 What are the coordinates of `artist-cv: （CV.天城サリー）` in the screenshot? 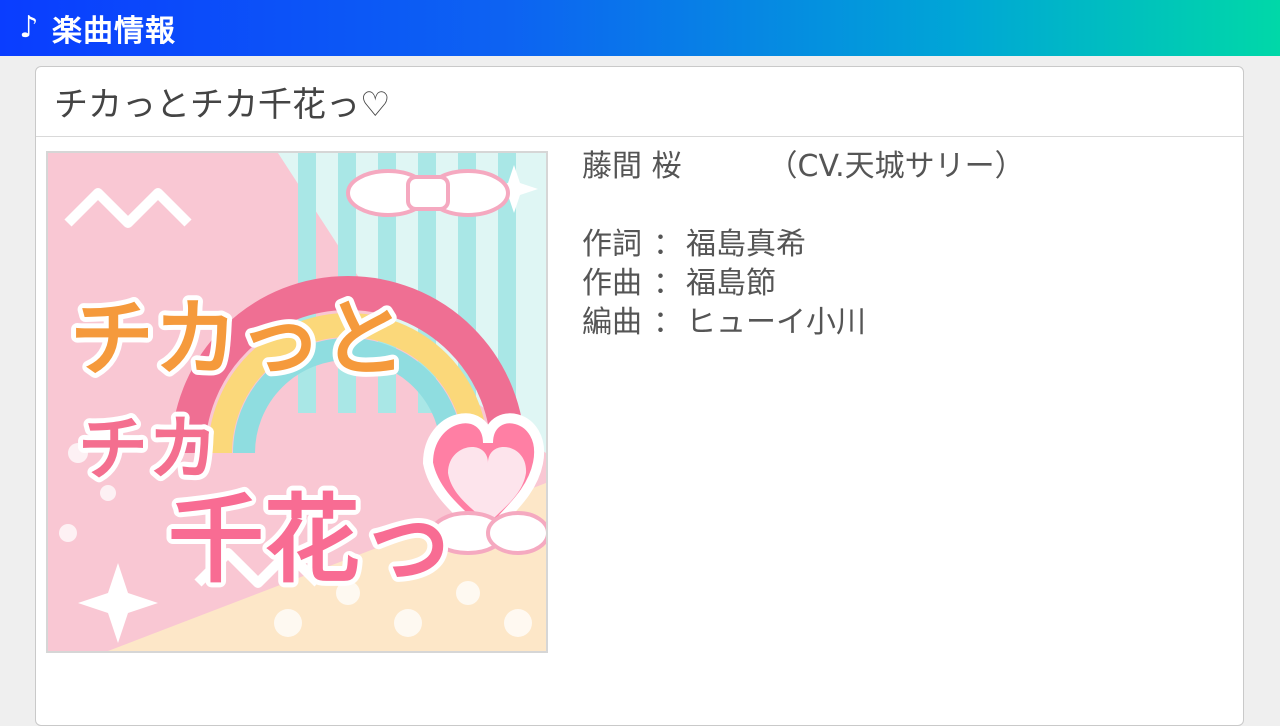 It's located at (896, 166).